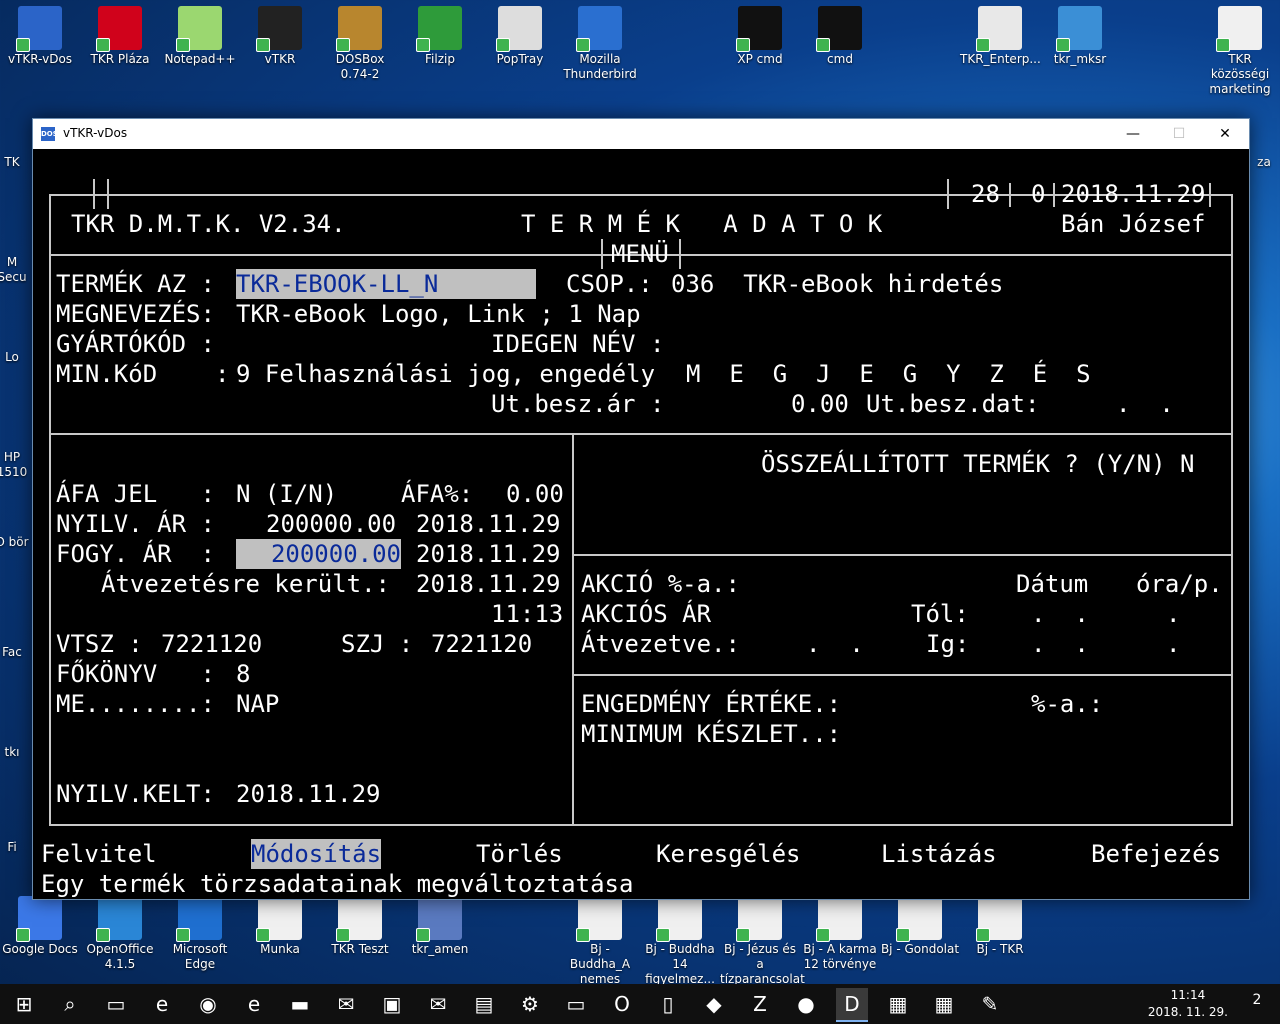  Describe the element at coordinates (120, 956) in the screenshot. I see `desktop-icon-label: OpenOffice 4.1.5` at that location.